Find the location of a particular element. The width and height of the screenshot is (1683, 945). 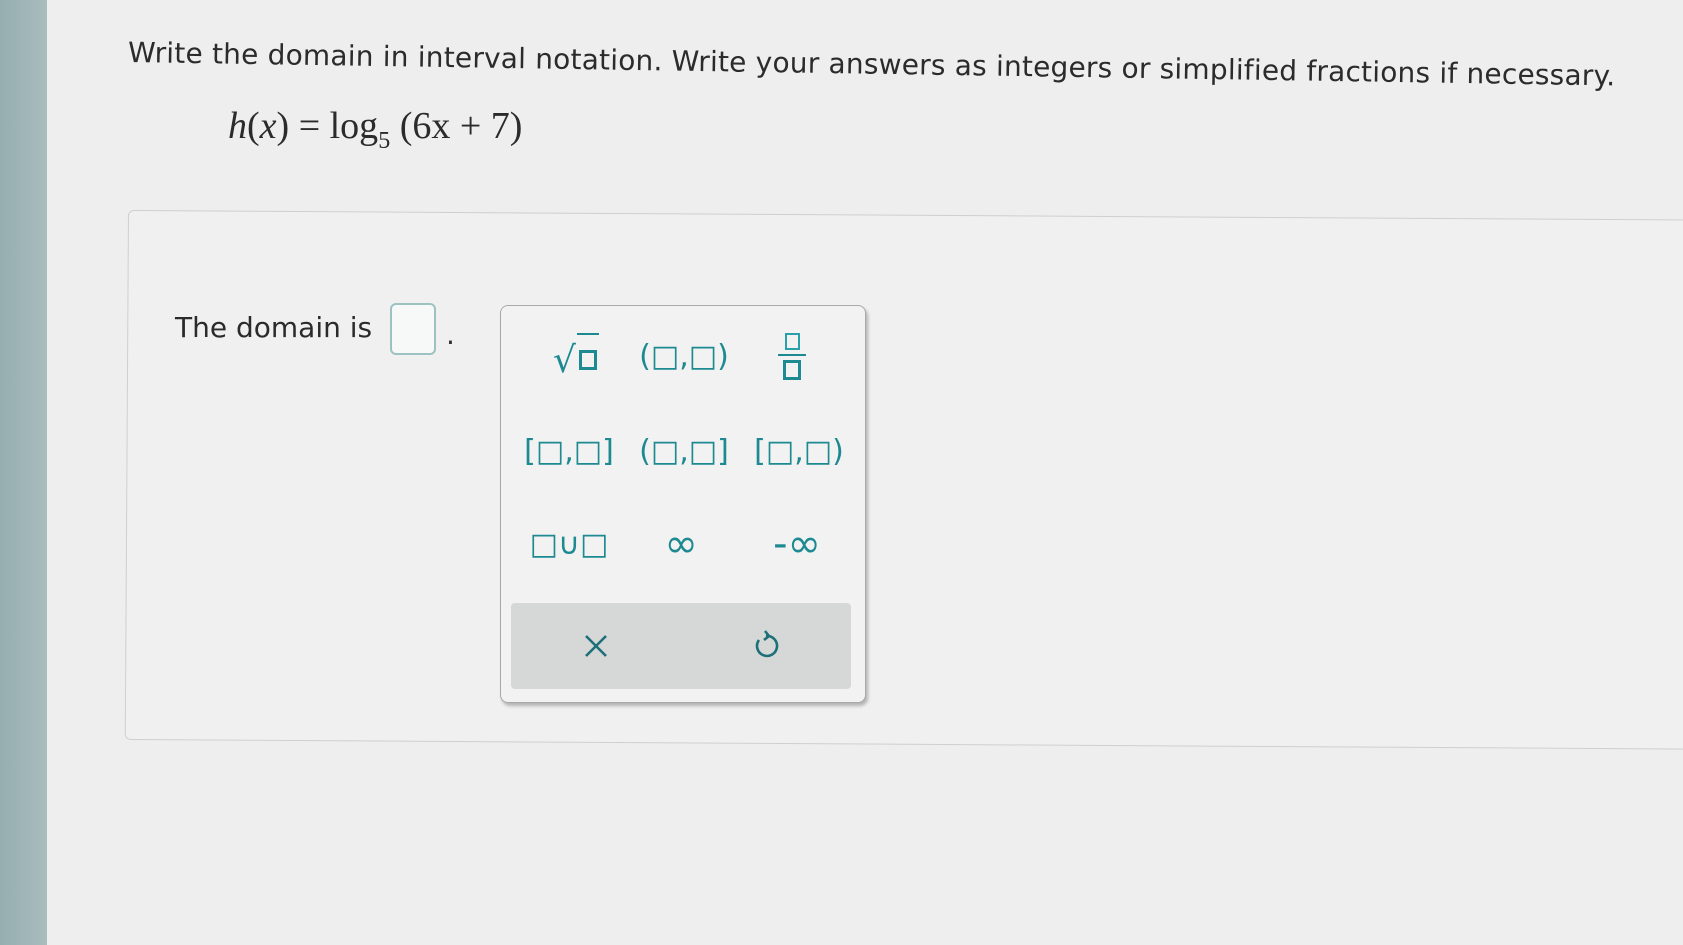

function-equation: h(x) = log5 (6x + 7) is located at coordinates (375, 129).